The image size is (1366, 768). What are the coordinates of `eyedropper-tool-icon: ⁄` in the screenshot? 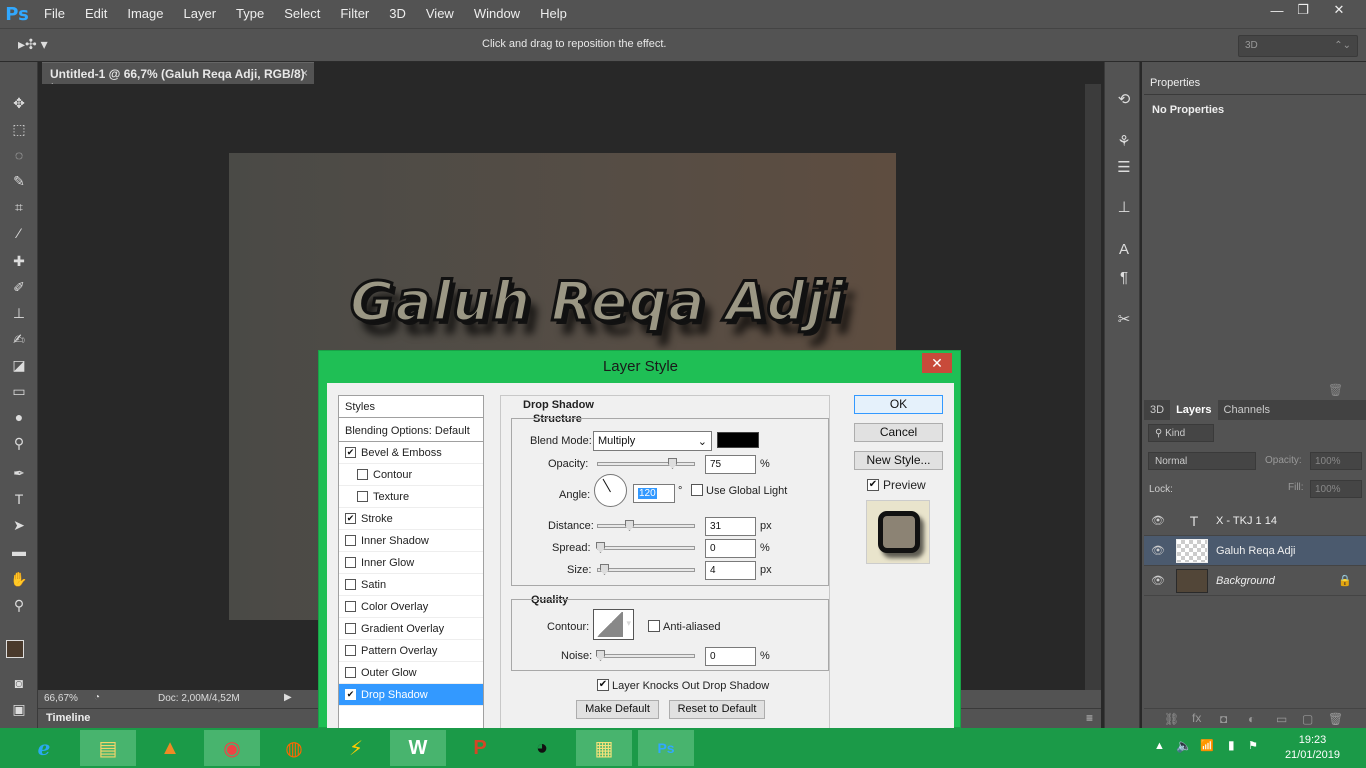 It's located at (19, 233).